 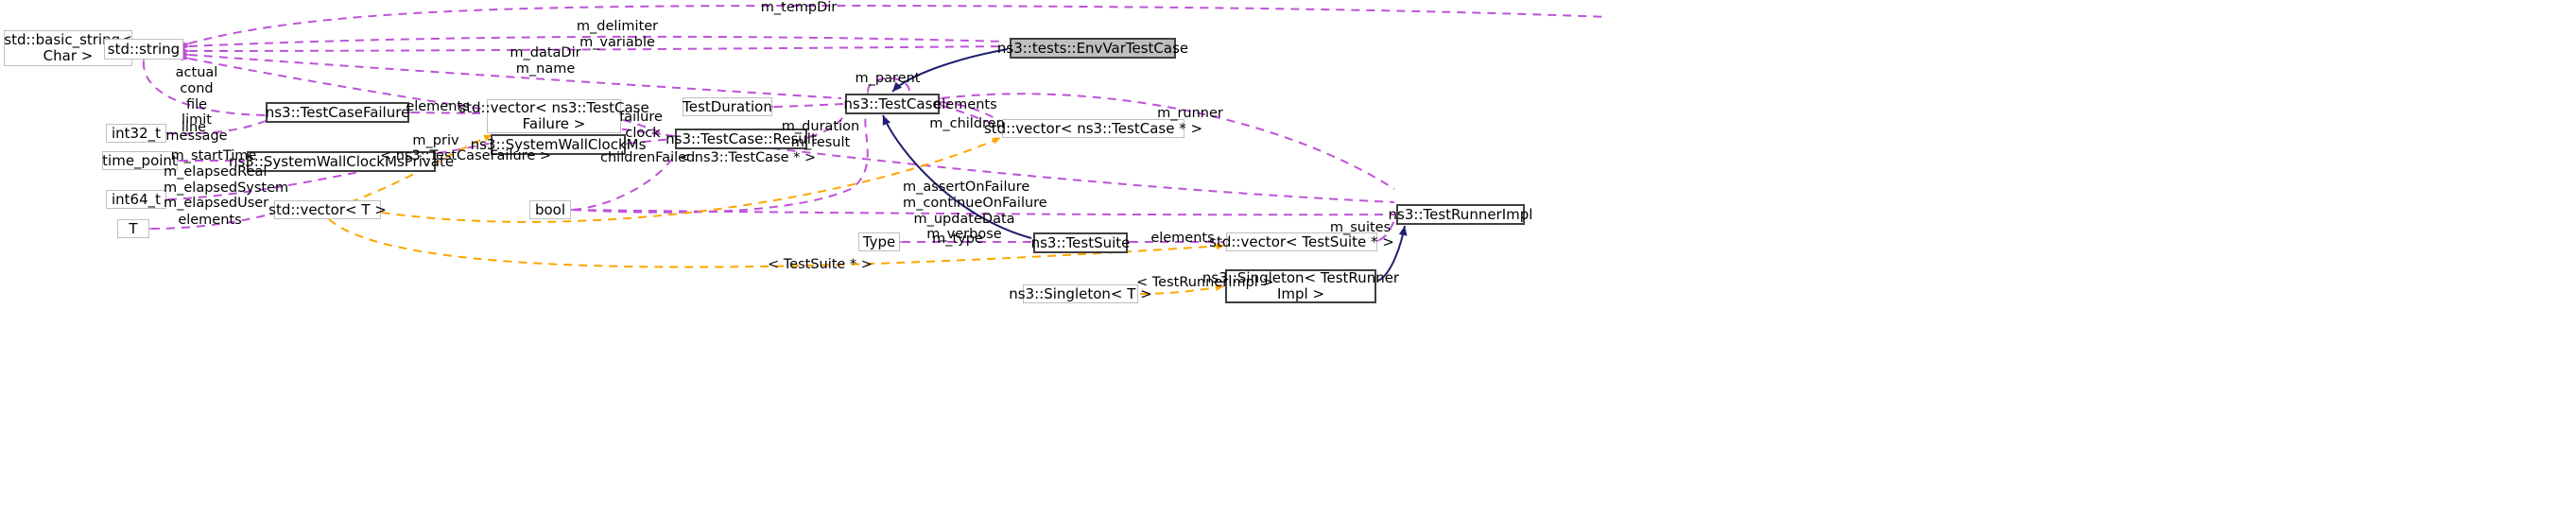 What do you see at coordinates (136, 199) in the screenshot?
I see `node-int64-t: int64_t` at bounding box center [136, 199].